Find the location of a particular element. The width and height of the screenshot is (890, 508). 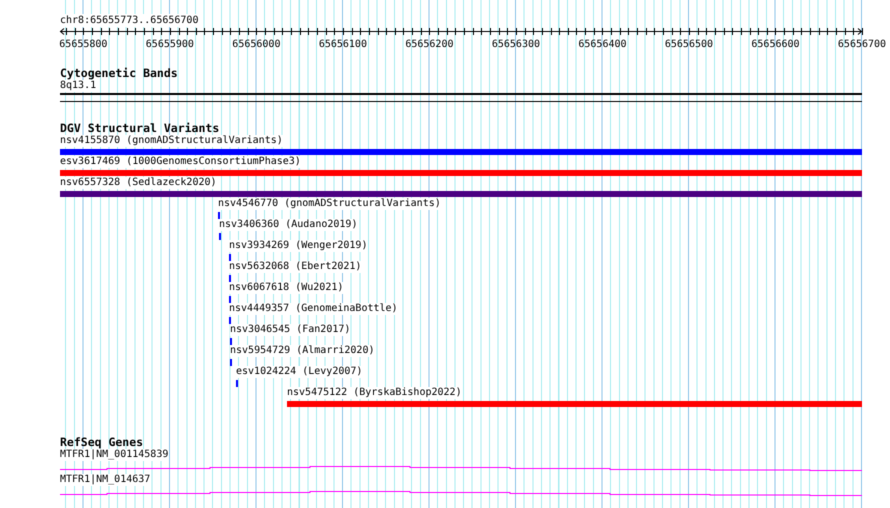

variant-label: nsv4449357 (GenomeinaBottle) is located at coordinates (313, 309).